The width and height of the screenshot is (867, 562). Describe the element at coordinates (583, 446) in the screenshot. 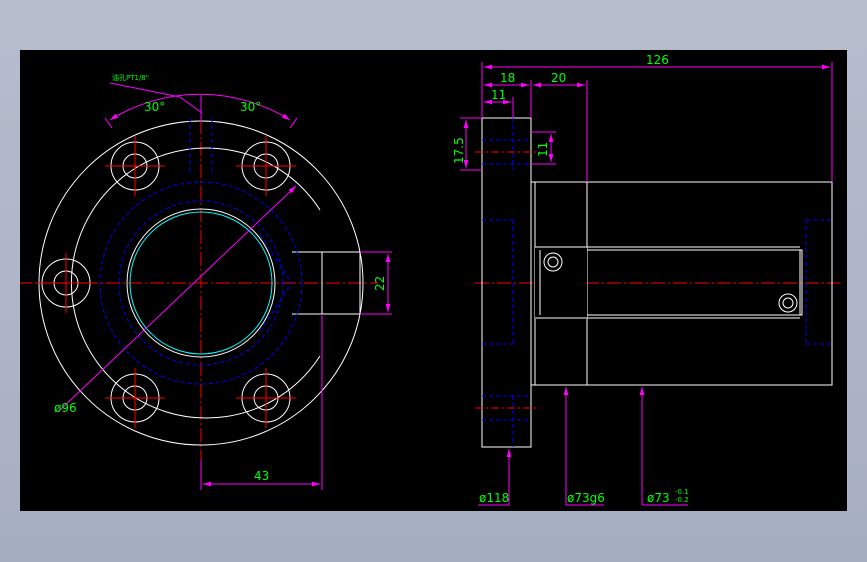

I see `bottom-leaders` at that location.